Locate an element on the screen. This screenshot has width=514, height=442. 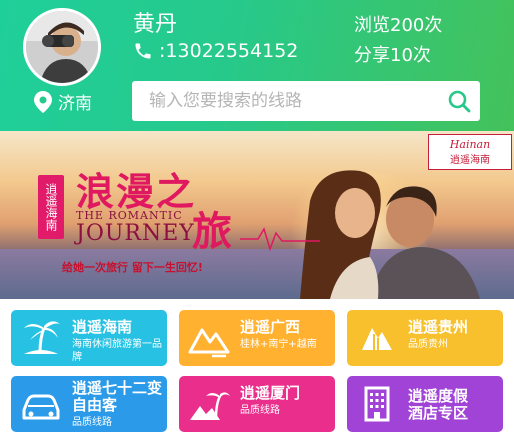
phone-icon is located at coordinates (143, 51).